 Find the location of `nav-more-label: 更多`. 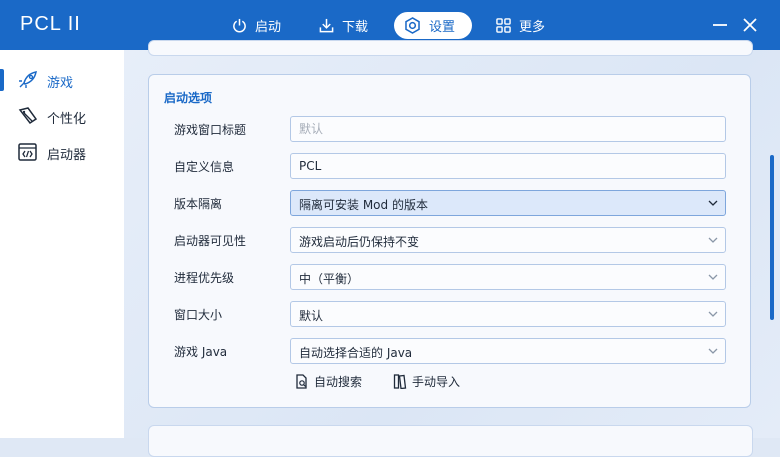

nav-more-label: 更多 is located at coordinates (532, 27).